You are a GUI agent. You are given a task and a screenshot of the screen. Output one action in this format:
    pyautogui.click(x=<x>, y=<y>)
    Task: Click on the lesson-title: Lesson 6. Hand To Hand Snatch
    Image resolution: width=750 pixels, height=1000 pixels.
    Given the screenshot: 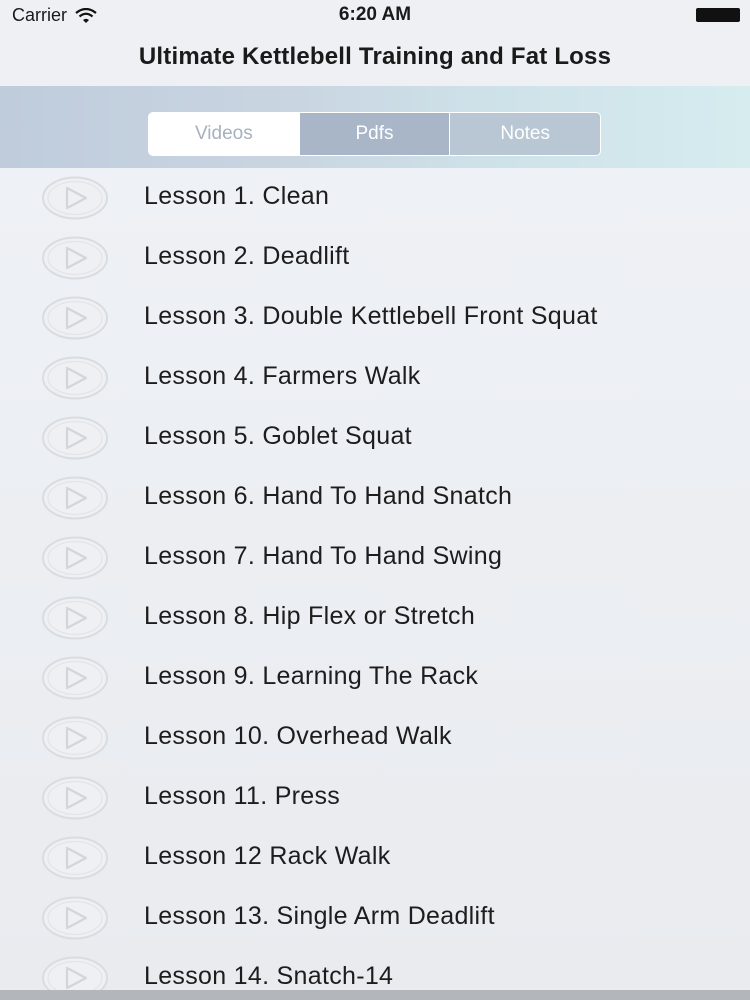 What is the action you would take?
    pyautogui.click(x=328, y=496)
    